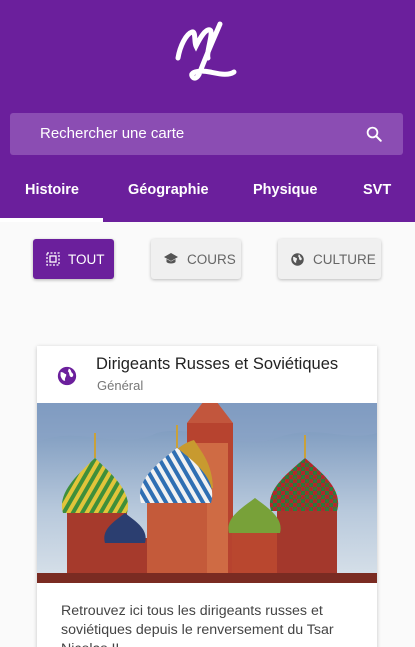 The width and height of the screenshot is (415, 647). I want to click on filter-culture-button: CULTURE, so click(329, 259).